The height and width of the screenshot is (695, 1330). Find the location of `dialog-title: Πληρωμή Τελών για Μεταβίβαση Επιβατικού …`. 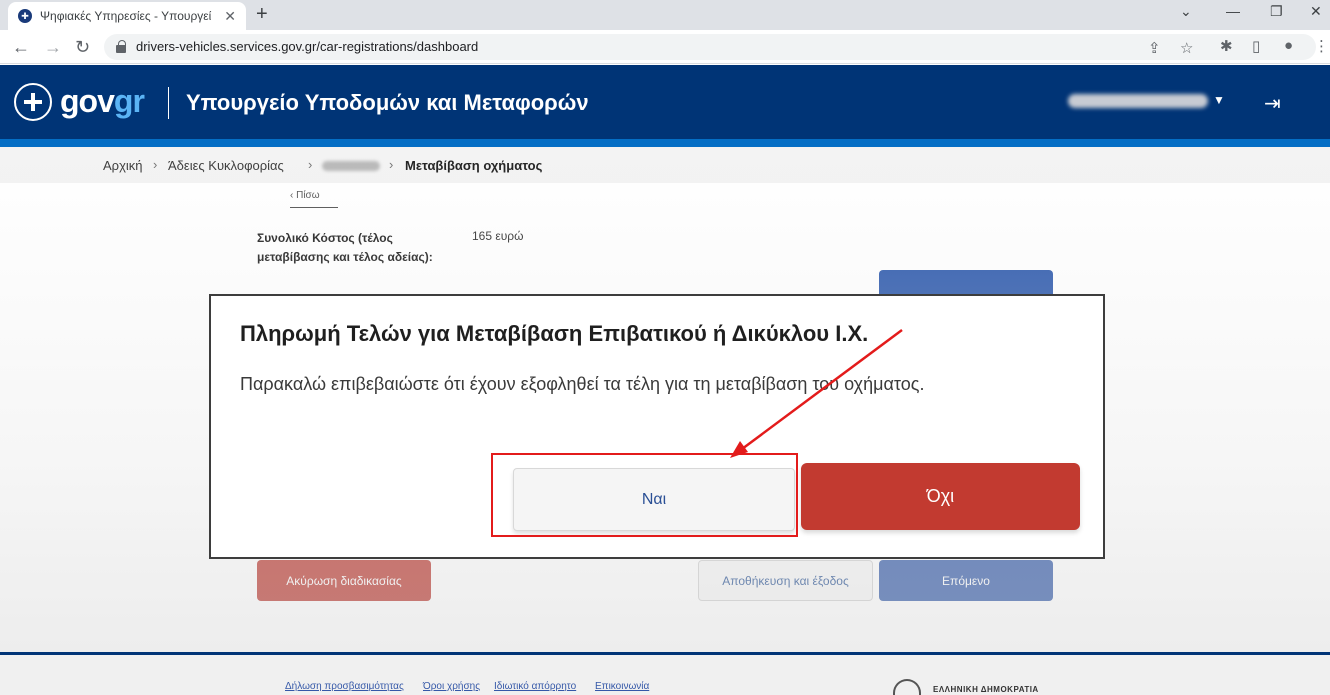

dialog-title: Πληρωμή Τελών για Μεταβίβαση Επιβατικού … is located at coordinates (554, 333).